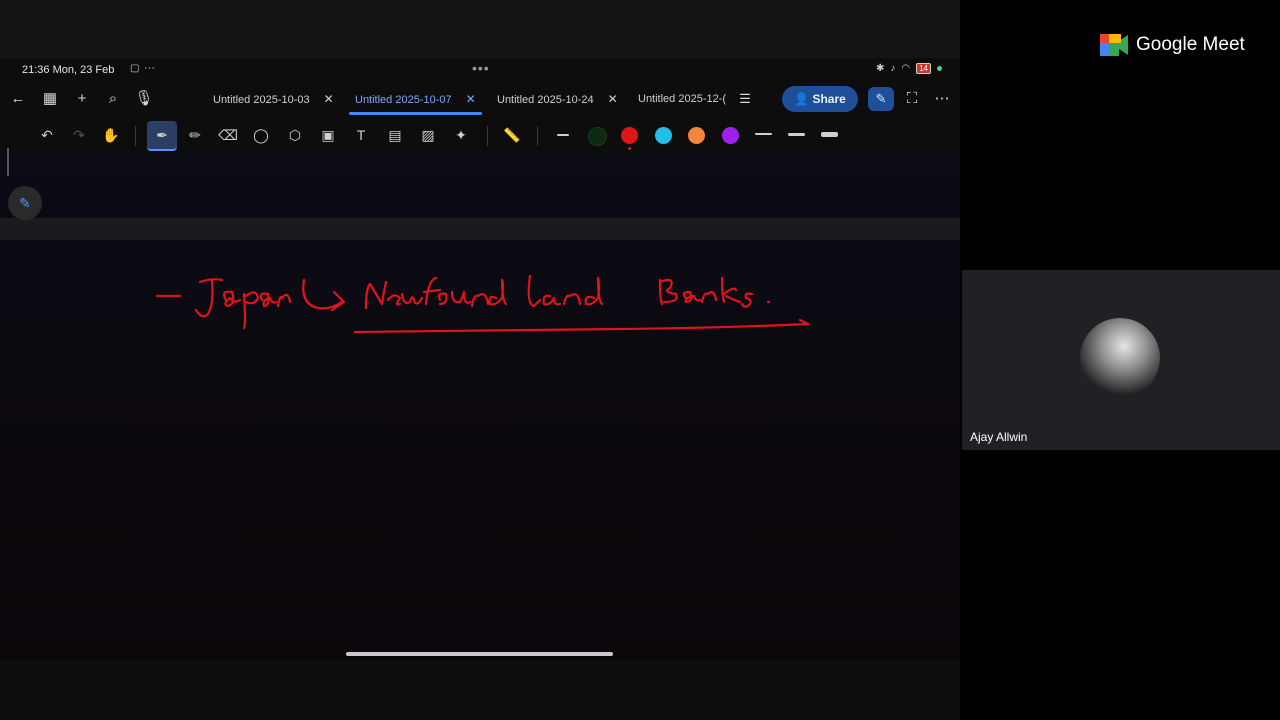  Describe the element at coordinates (942, 99) in the screenshot. I see `more-icon: ⋯` at that location.